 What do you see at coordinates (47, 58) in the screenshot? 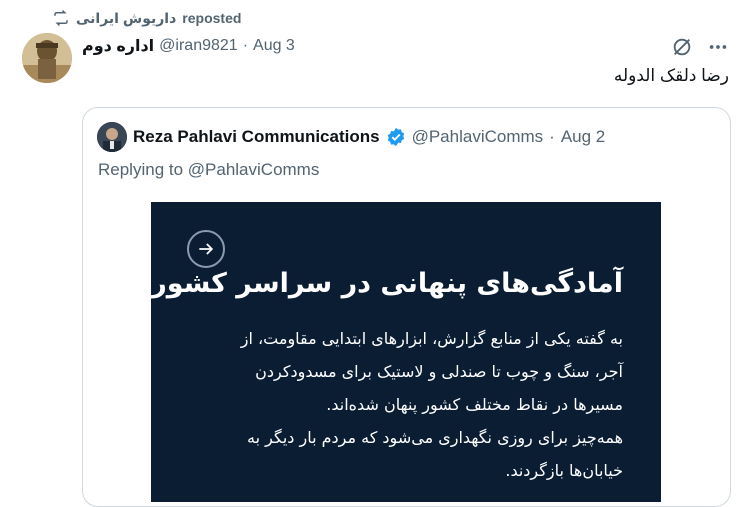
I see `avatar` at bounding box center [47, 58].